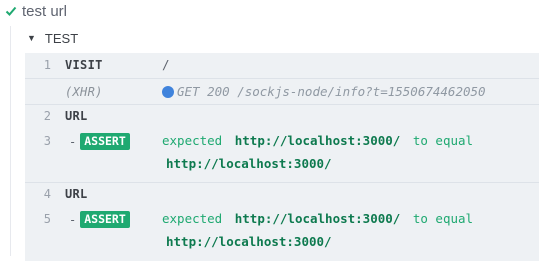  Describe the element at coordinates (47, 141) in the screenshot. I see `command-number: 3` at that location.